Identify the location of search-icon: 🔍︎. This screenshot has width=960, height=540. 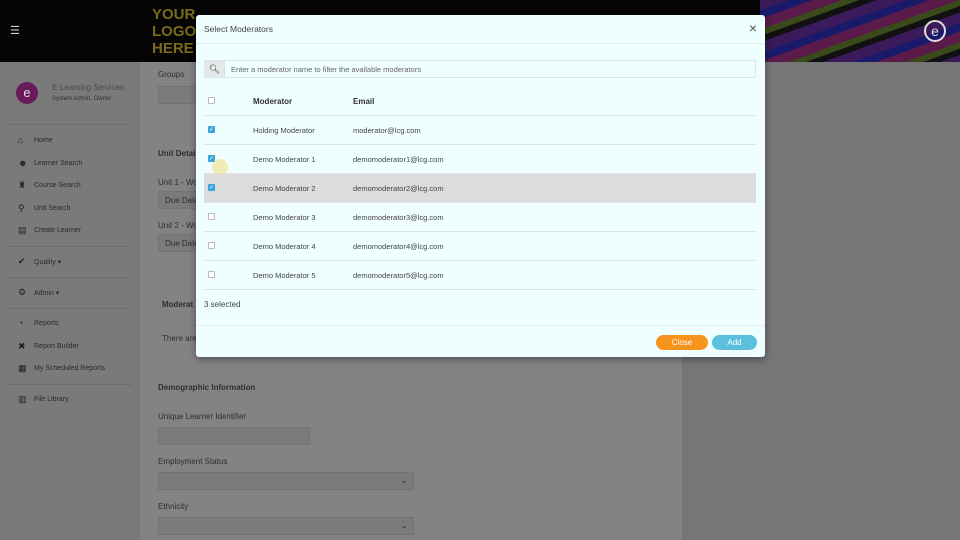
(215, 69).